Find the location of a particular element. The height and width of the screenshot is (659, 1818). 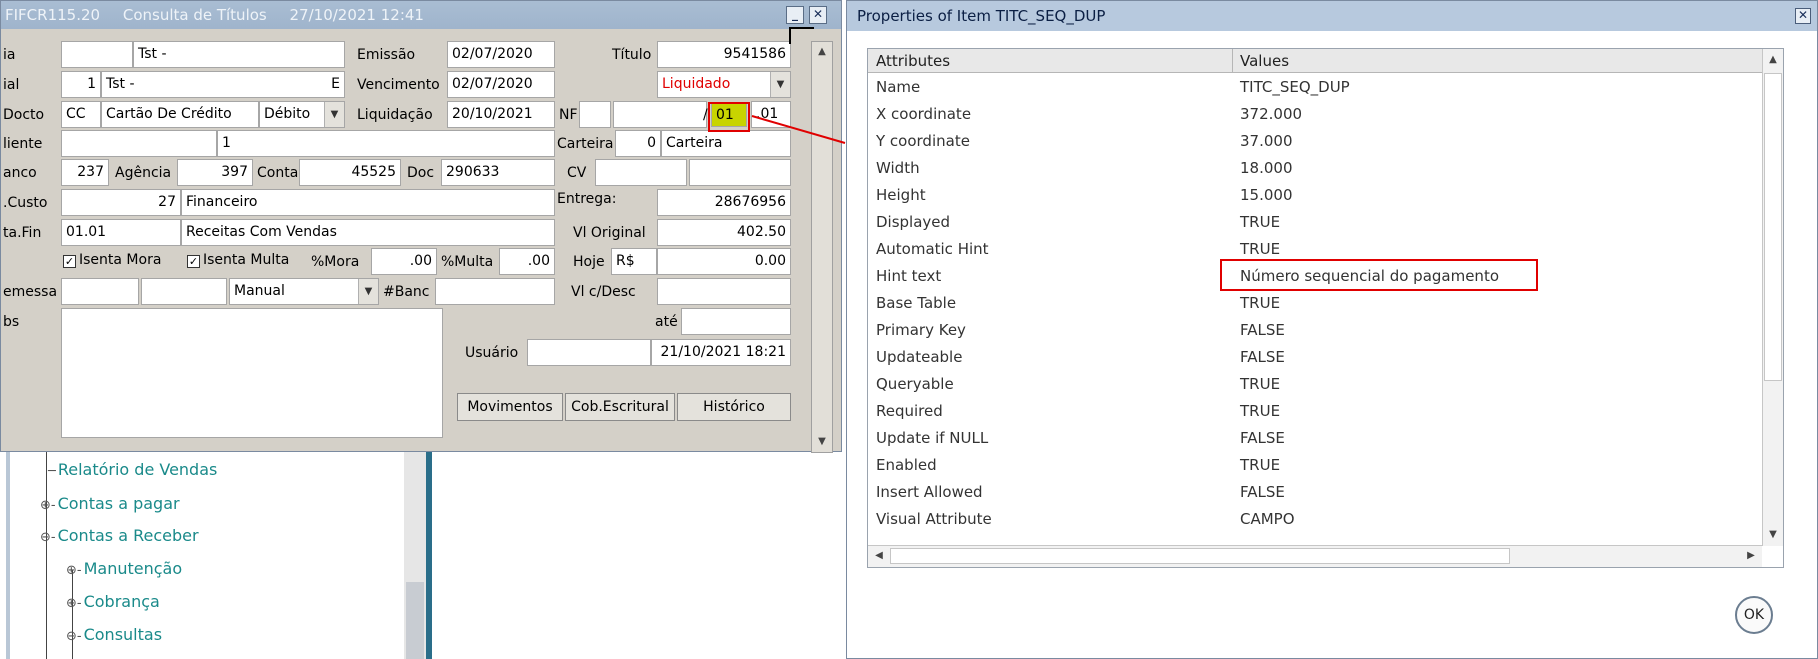

properties-vscroll-thumb is located at coordinates (1773, 227).